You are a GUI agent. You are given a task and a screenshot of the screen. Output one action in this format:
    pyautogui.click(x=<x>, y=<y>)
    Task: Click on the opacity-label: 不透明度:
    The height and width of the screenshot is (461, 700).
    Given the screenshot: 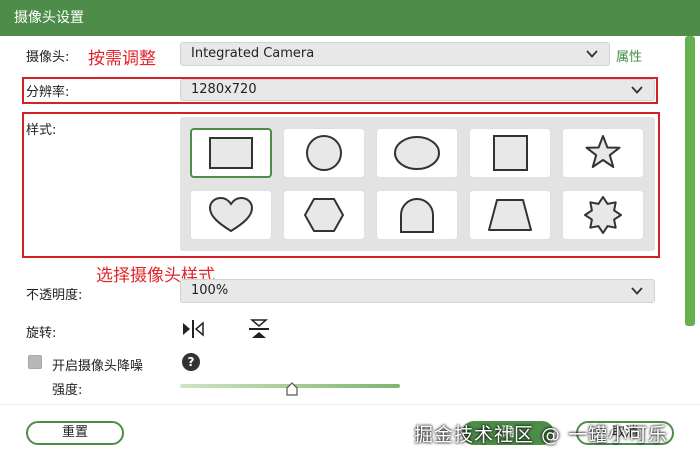 What is the action you would take?
    pyautogui.click(x=54, y=295)
    